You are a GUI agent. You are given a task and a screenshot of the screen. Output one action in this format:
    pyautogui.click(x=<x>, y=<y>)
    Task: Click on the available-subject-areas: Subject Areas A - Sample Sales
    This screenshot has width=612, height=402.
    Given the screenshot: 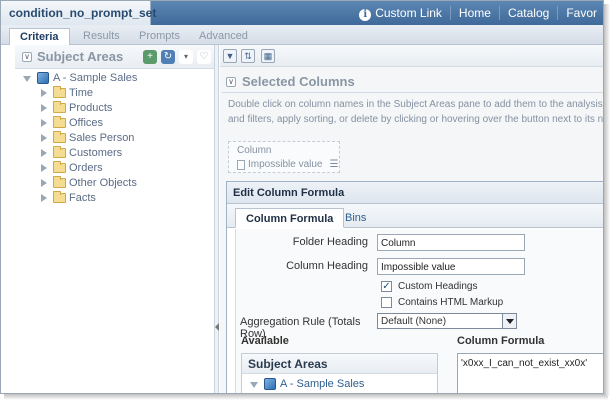 What is the action you would take?
    pyautogui.click(x=339, y=373)
    